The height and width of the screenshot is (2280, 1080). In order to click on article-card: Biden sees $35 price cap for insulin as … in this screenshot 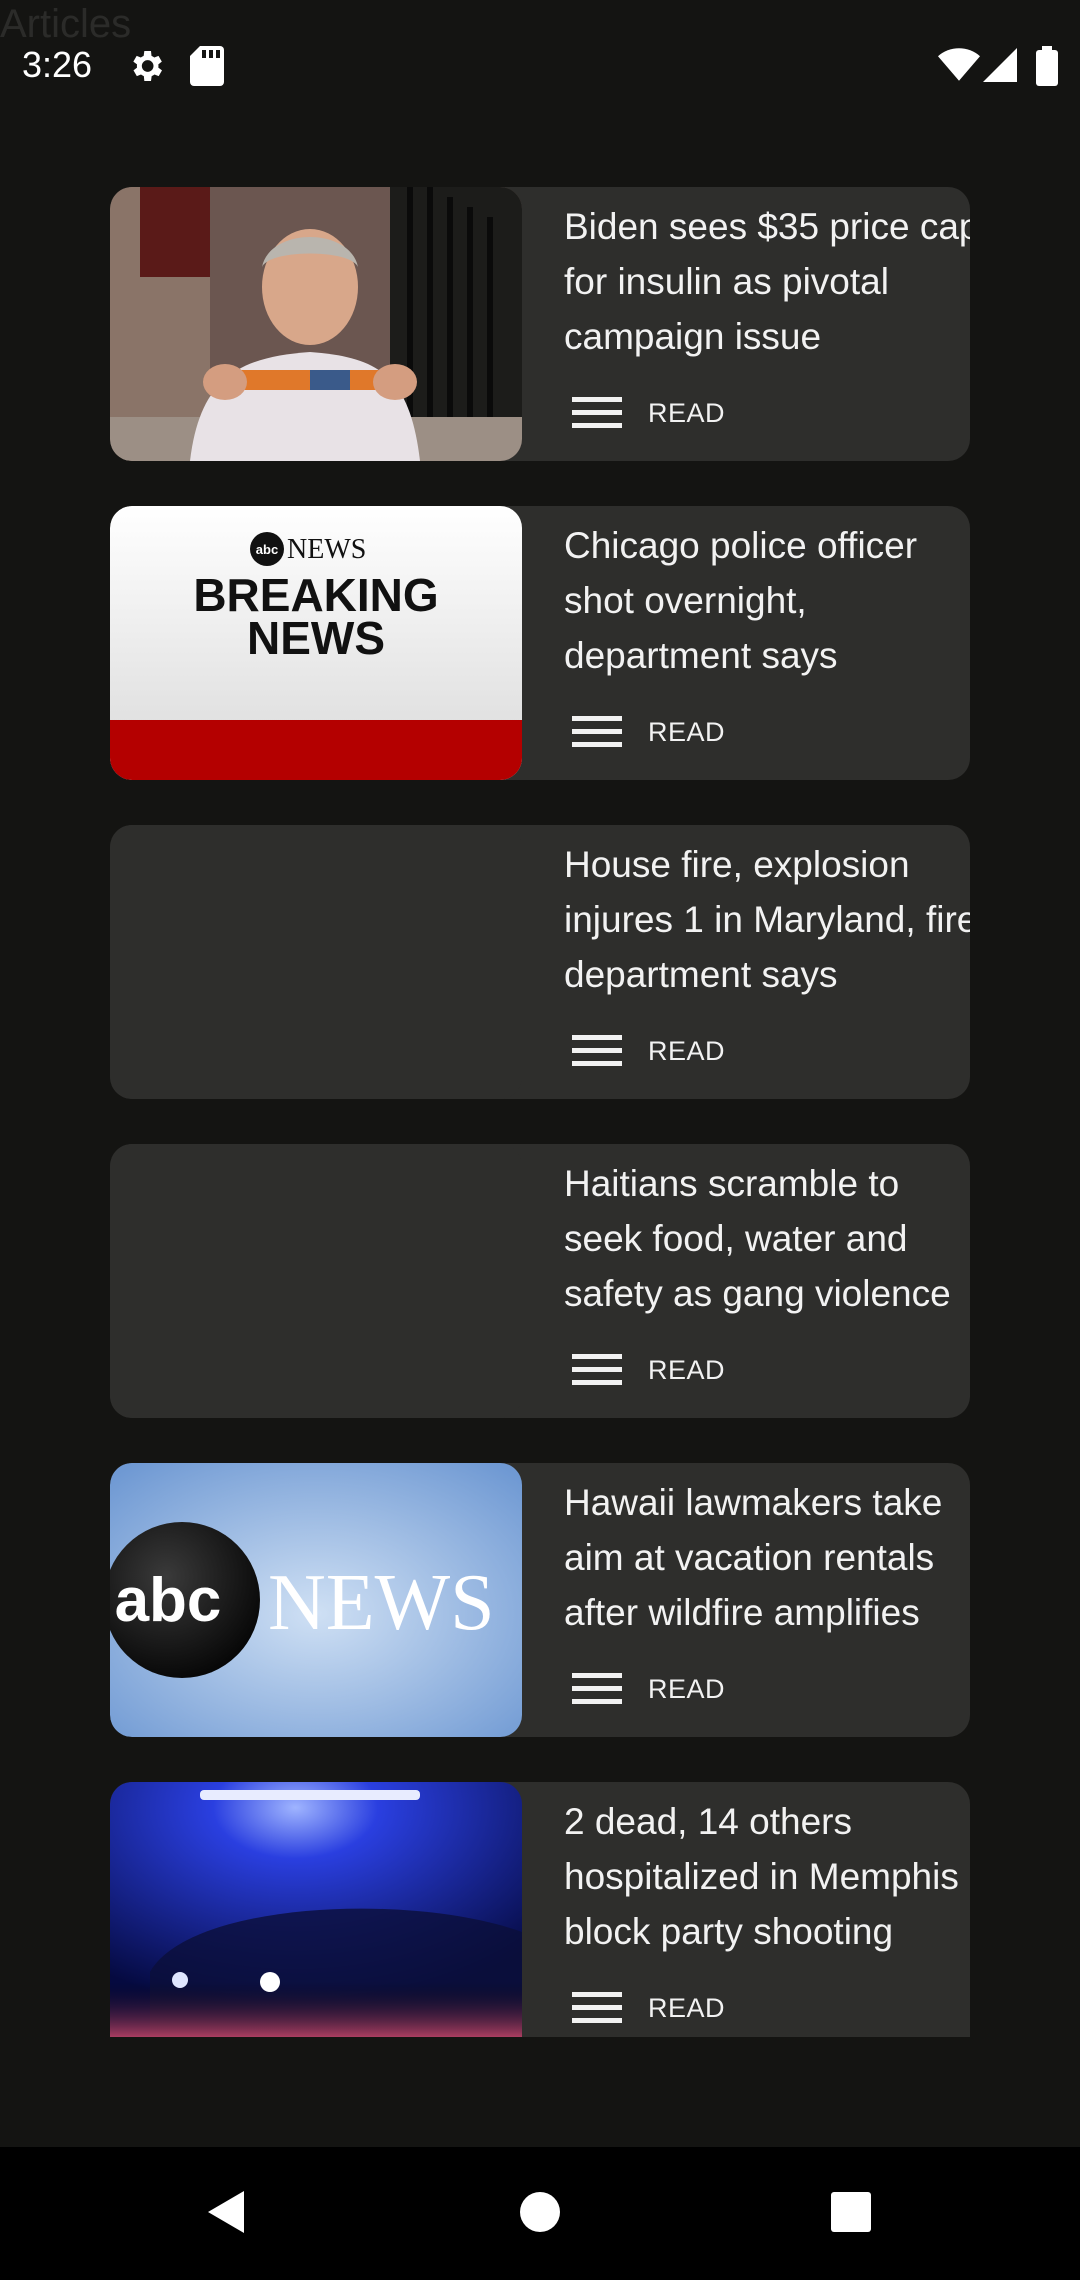, I will do `click(540, 324)`.